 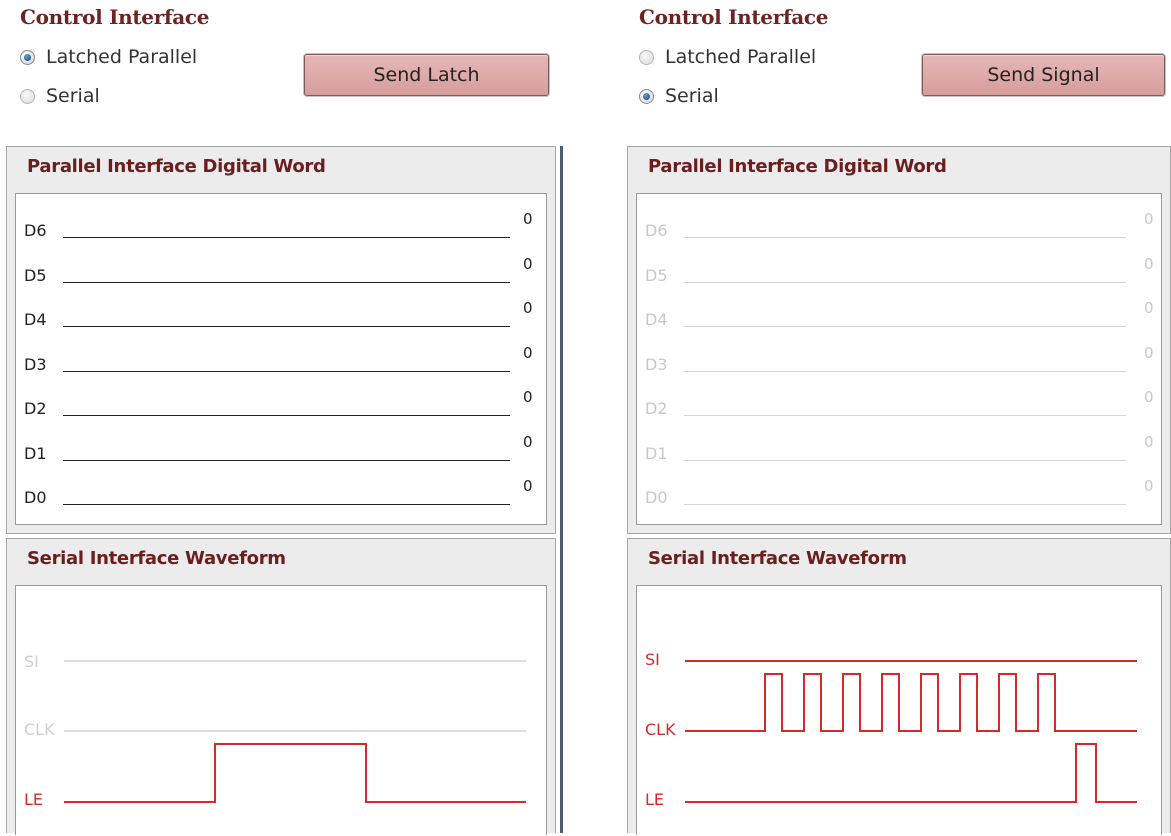 I want to click on panel-divider, so click(x=561, y=489).